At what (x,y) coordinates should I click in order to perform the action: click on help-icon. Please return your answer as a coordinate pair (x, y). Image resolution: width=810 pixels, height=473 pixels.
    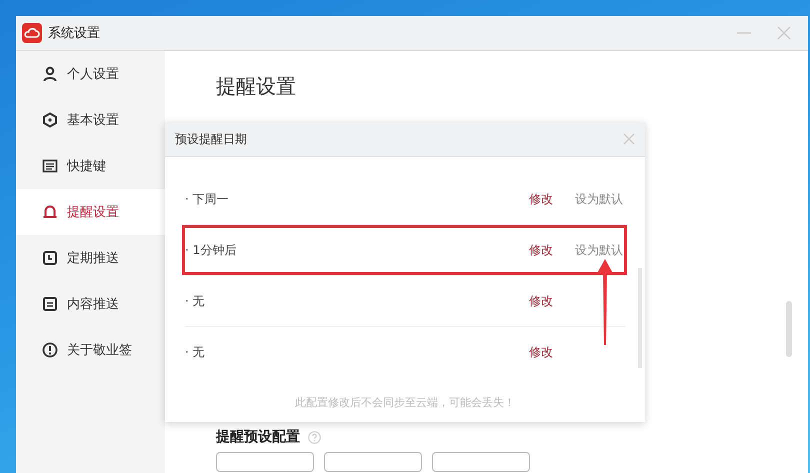
    Looking at the image, I should click on (314, 437).